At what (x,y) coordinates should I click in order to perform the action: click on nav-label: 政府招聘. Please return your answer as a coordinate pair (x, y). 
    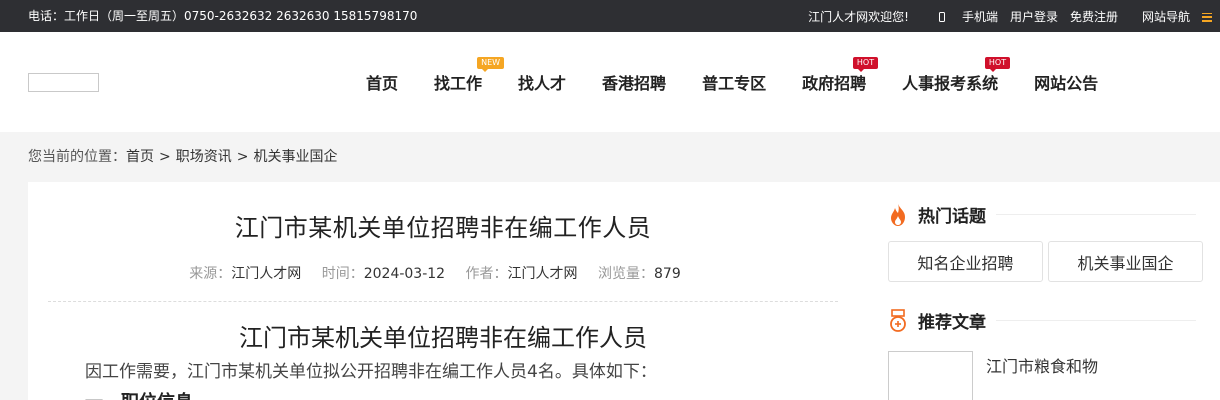
    Looking at the image, I should click on (834, 83).